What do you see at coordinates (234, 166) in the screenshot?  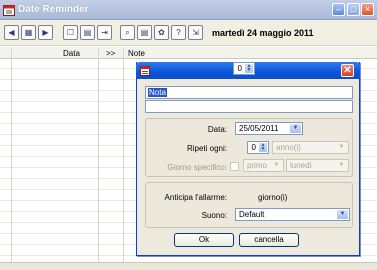 I see `specific-day-checkbox` at bounding box center [234, 166].